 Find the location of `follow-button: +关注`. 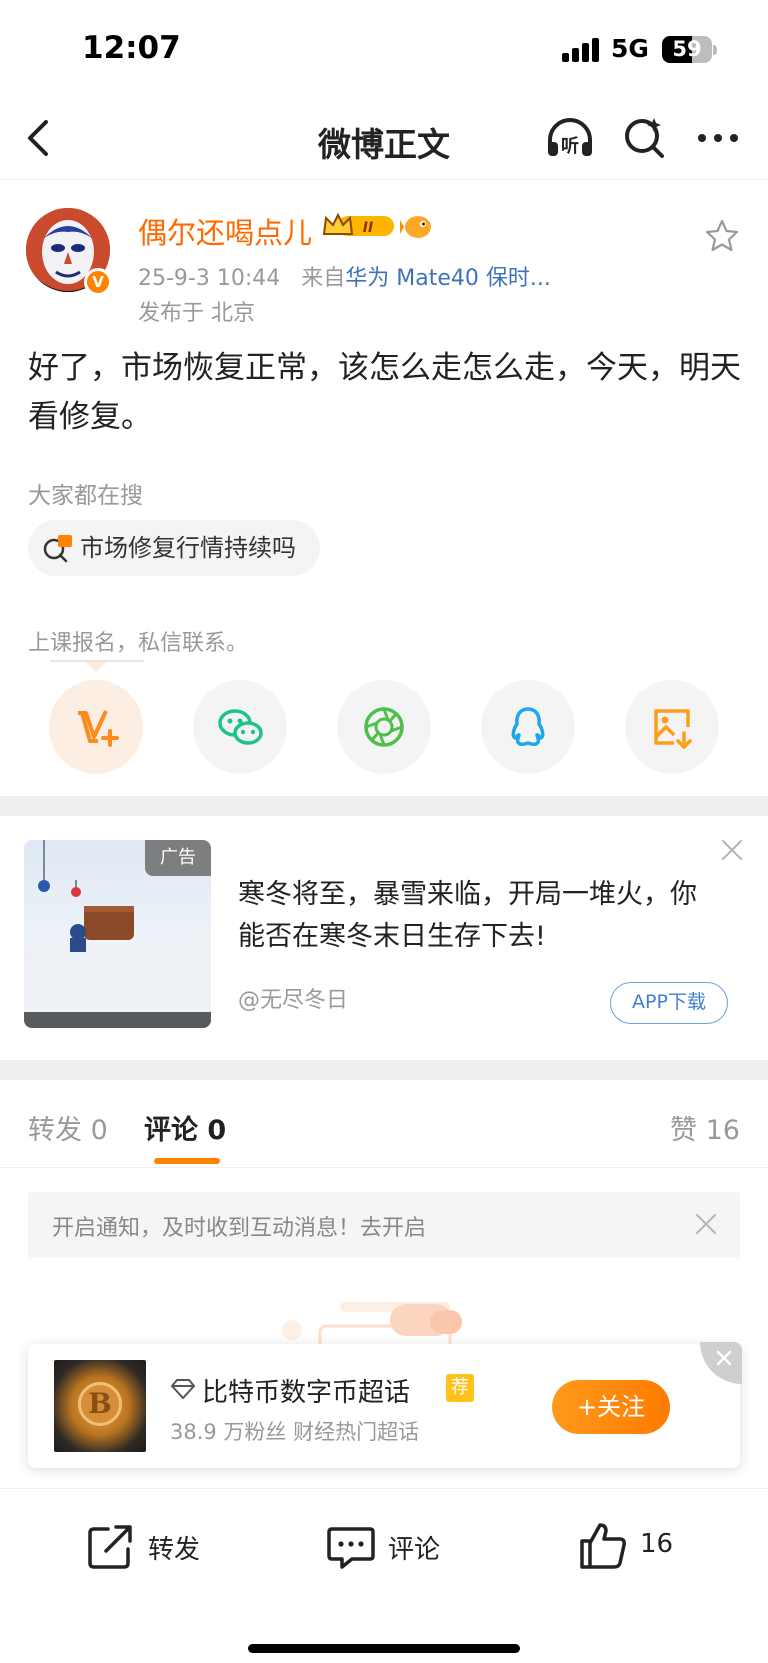

follow-button: +关注 is located at coordinates (611, 1407).